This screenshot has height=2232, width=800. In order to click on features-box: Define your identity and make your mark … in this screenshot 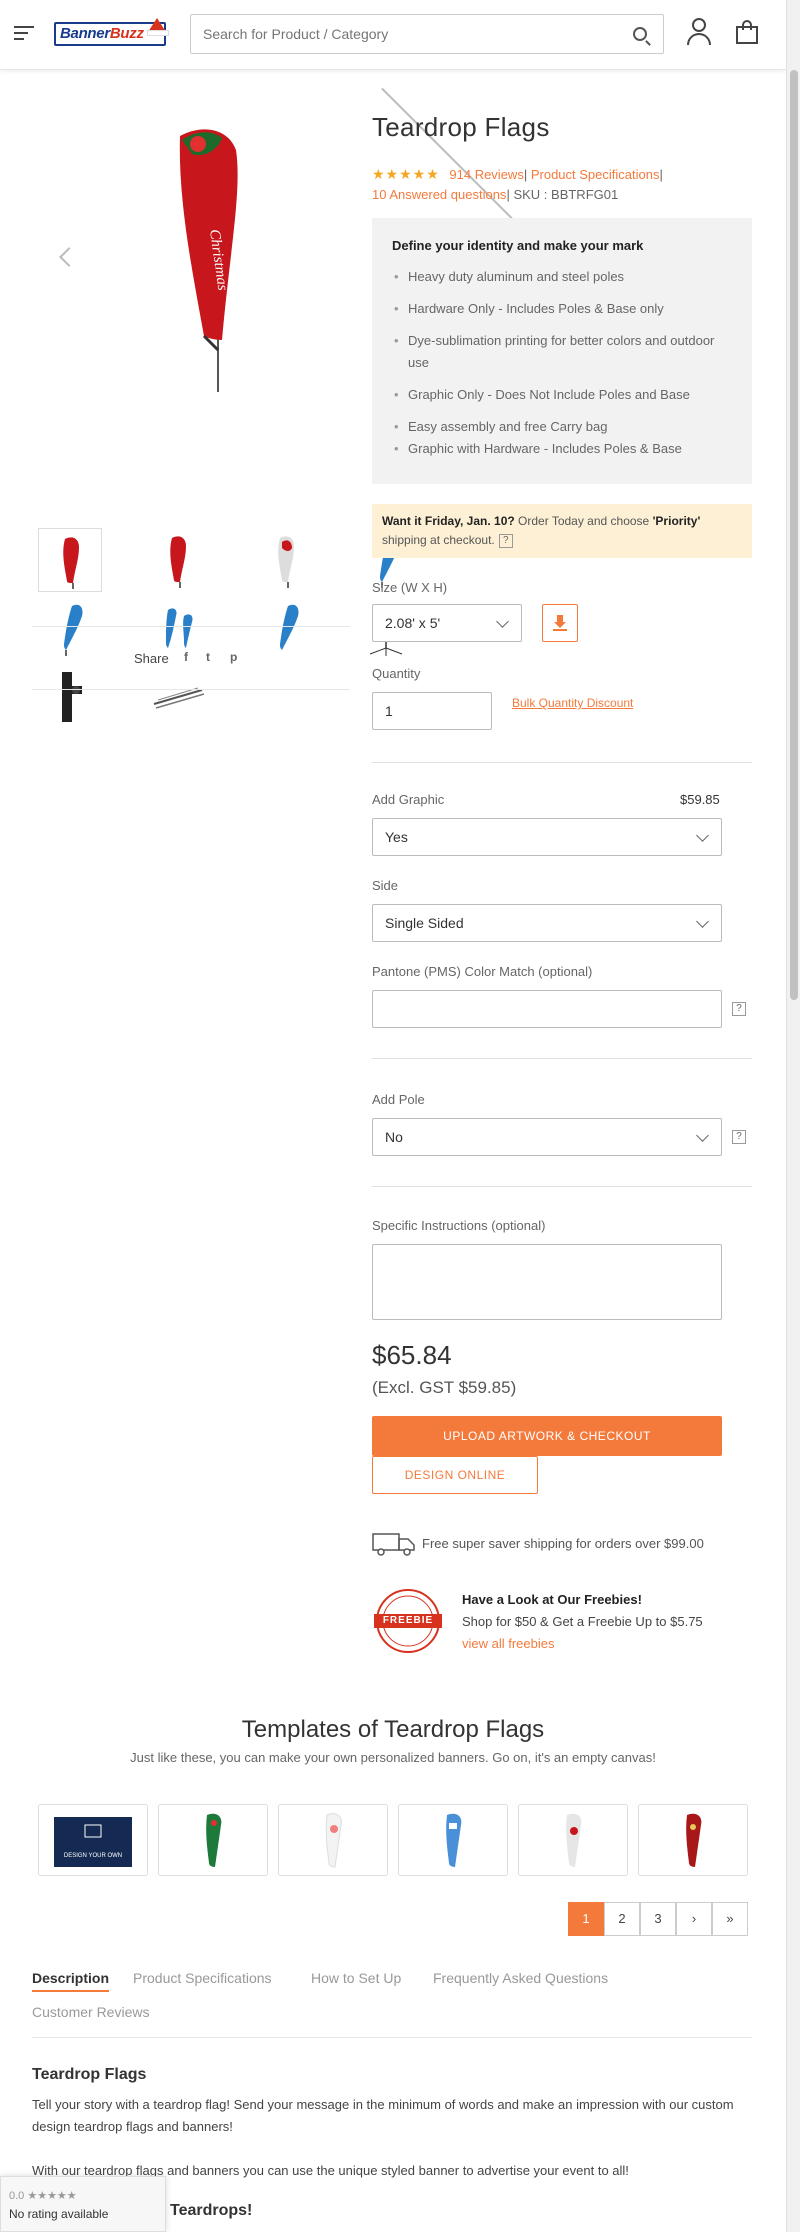, I will do `click(562, 351)`.